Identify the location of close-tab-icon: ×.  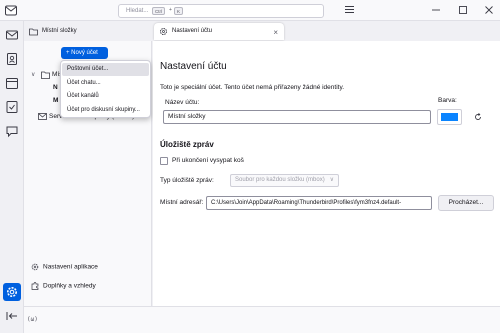
(275, 32).